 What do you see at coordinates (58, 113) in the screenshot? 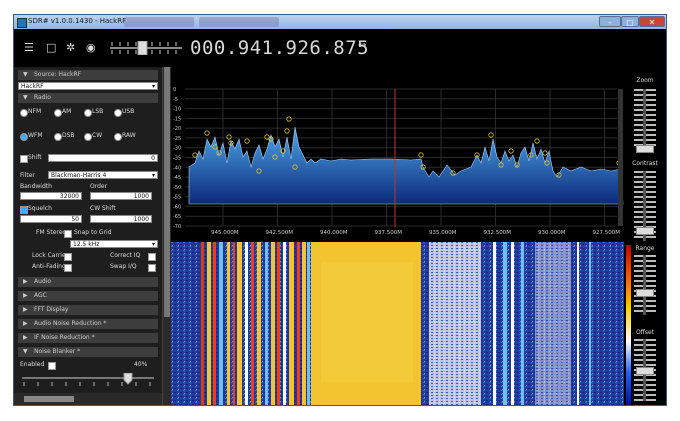
I see `mode-radio-am` at bounding box center [58, 113].